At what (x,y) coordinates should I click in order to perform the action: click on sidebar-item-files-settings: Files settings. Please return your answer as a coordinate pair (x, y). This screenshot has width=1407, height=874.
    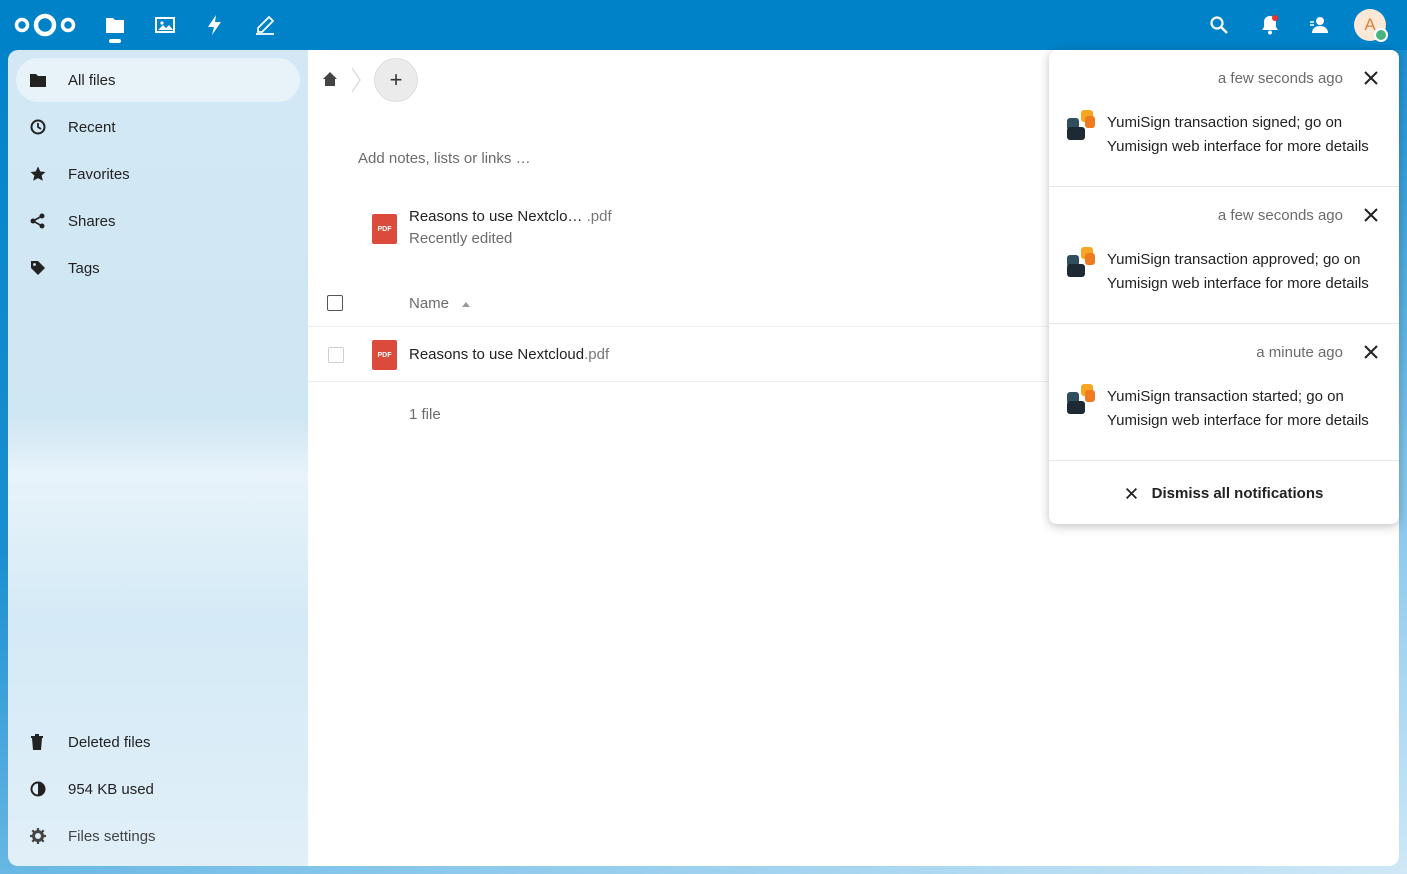
    Looking at the image, I should click on (158, 836).